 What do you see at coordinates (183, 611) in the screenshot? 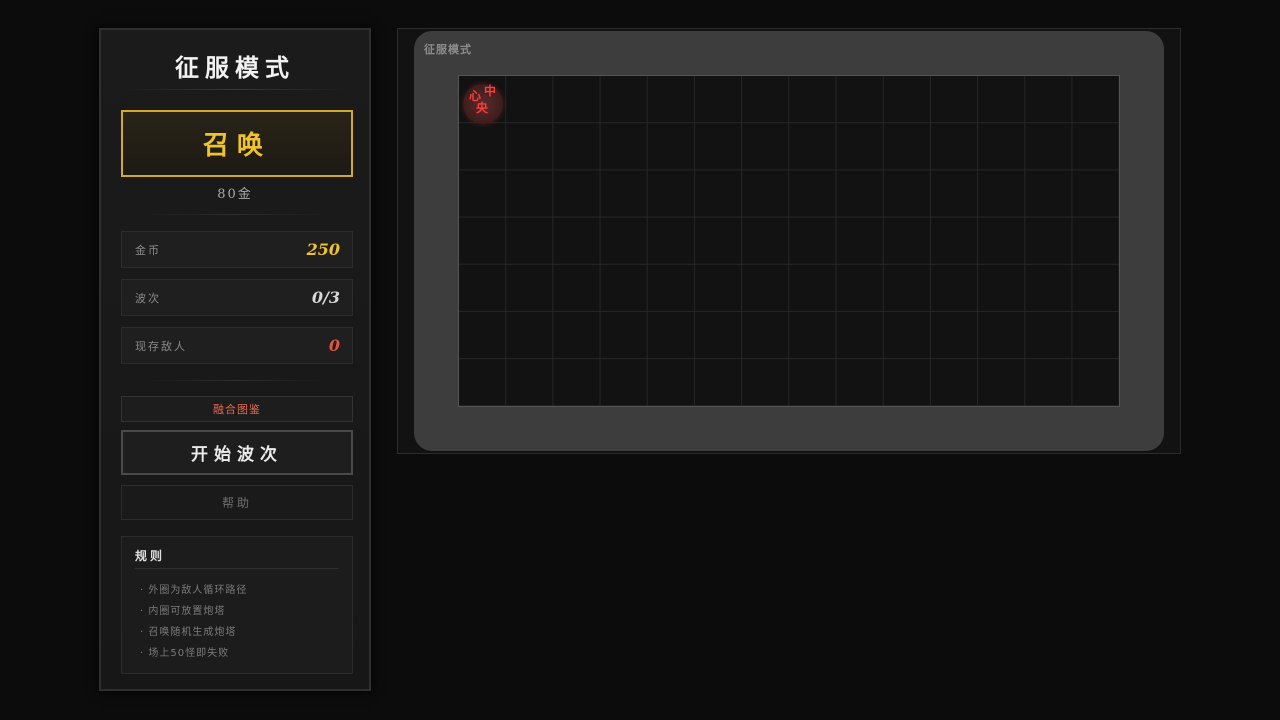
I see `rules-item: · 内圈可放置炮塔` at bounding box center [183, 611].